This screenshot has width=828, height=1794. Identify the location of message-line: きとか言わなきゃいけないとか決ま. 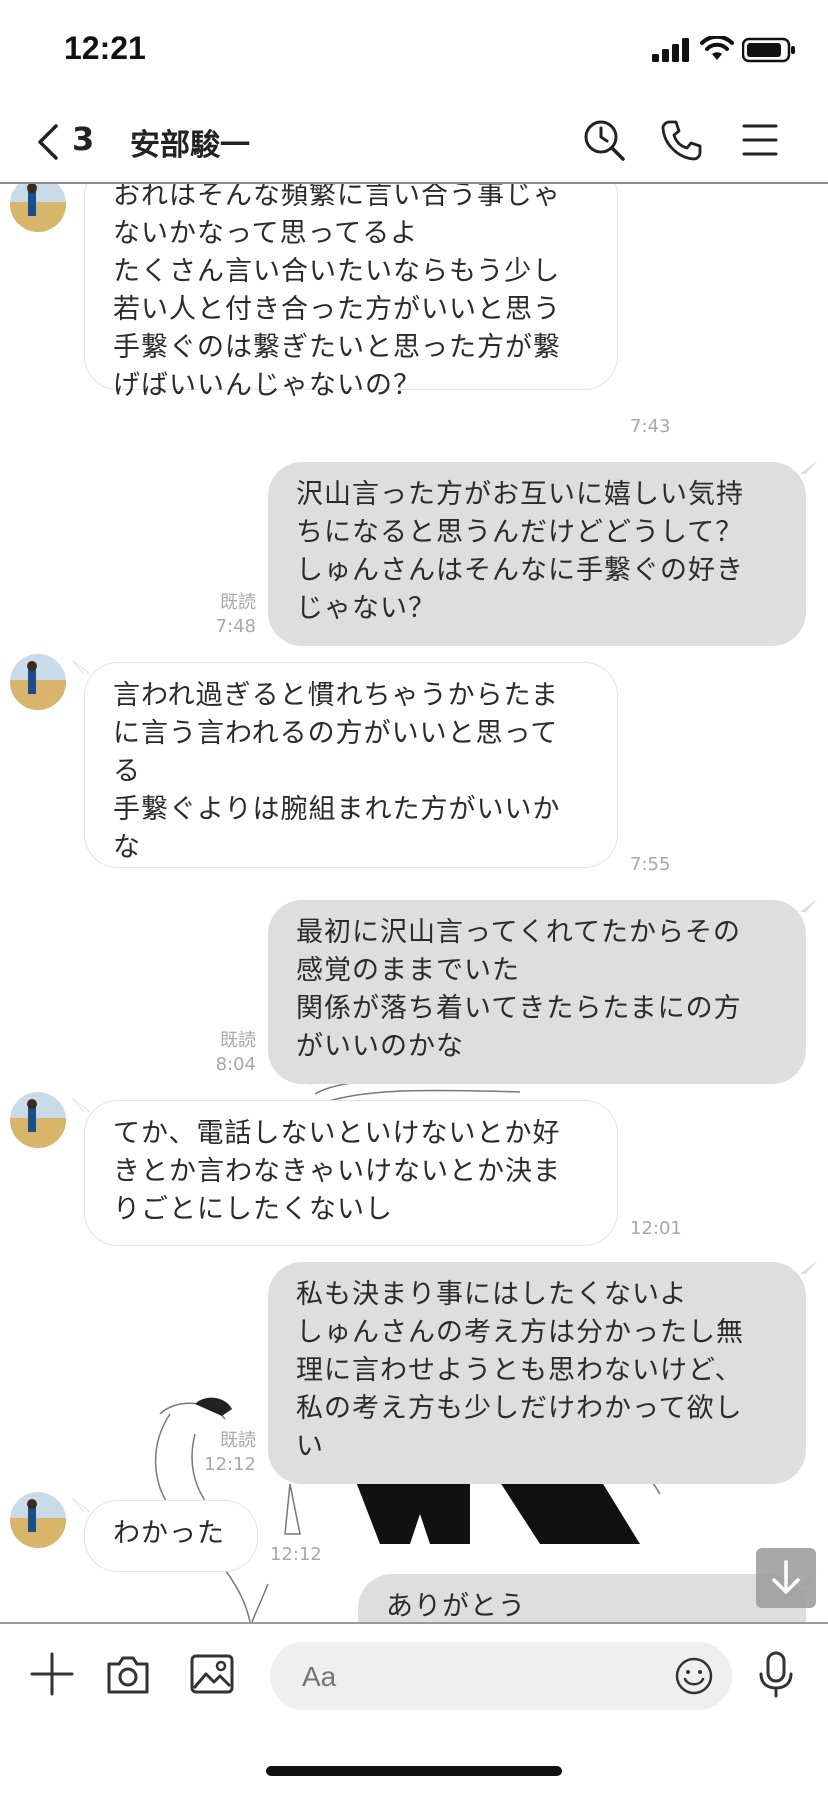
(337, 1171).